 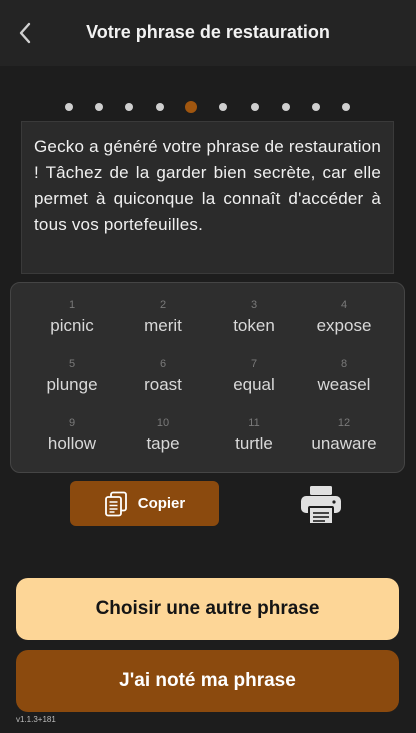 What do you see at coordinates (254, 443) in the screenshot?
I see `mnemonic-word-text: turtle` at bounding box center [254, 443].